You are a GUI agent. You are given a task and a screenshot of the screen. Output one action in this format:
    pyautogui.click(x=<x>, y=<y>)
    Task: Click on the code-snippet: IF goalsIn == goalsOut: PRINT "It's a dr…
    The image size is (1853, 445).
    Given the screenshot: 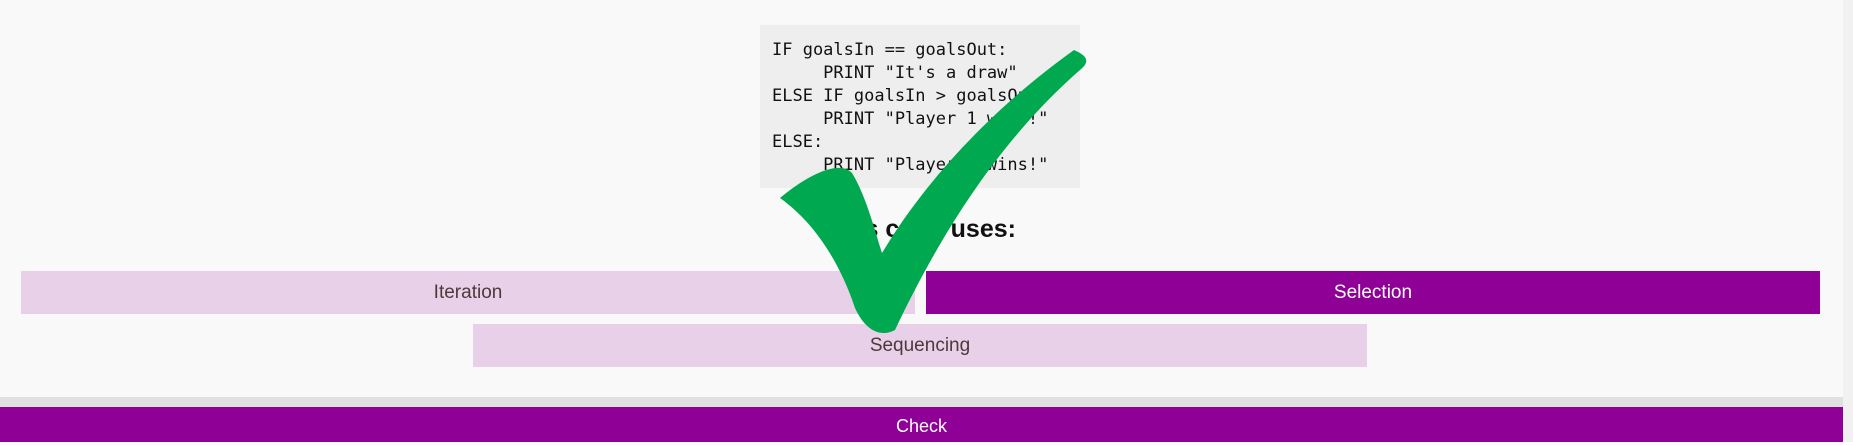 What is the action you would take?
    pyautogui.click(x=920, y=106)
    